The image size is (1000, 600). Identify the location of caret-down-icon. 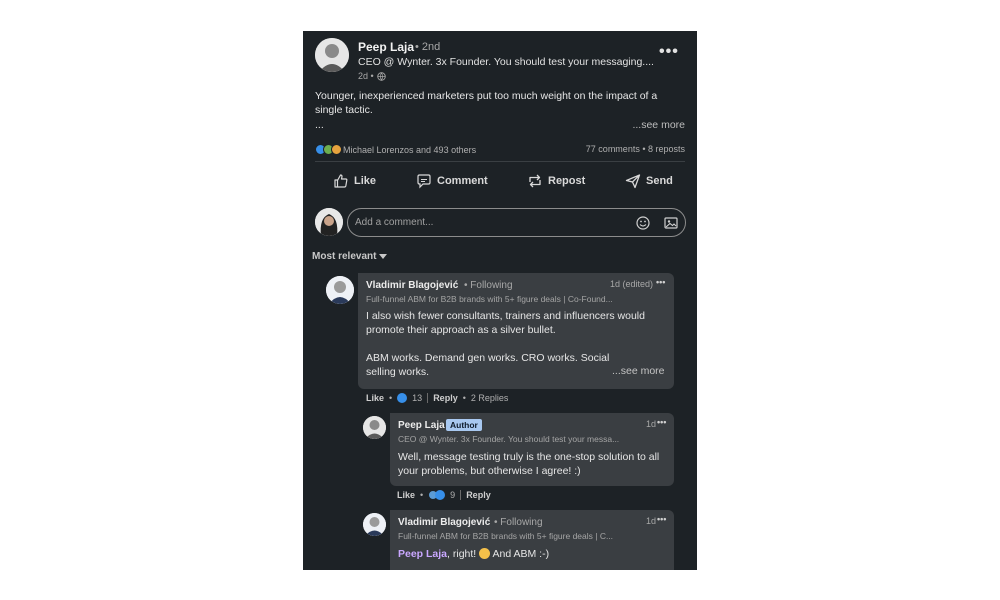
(383, 256).